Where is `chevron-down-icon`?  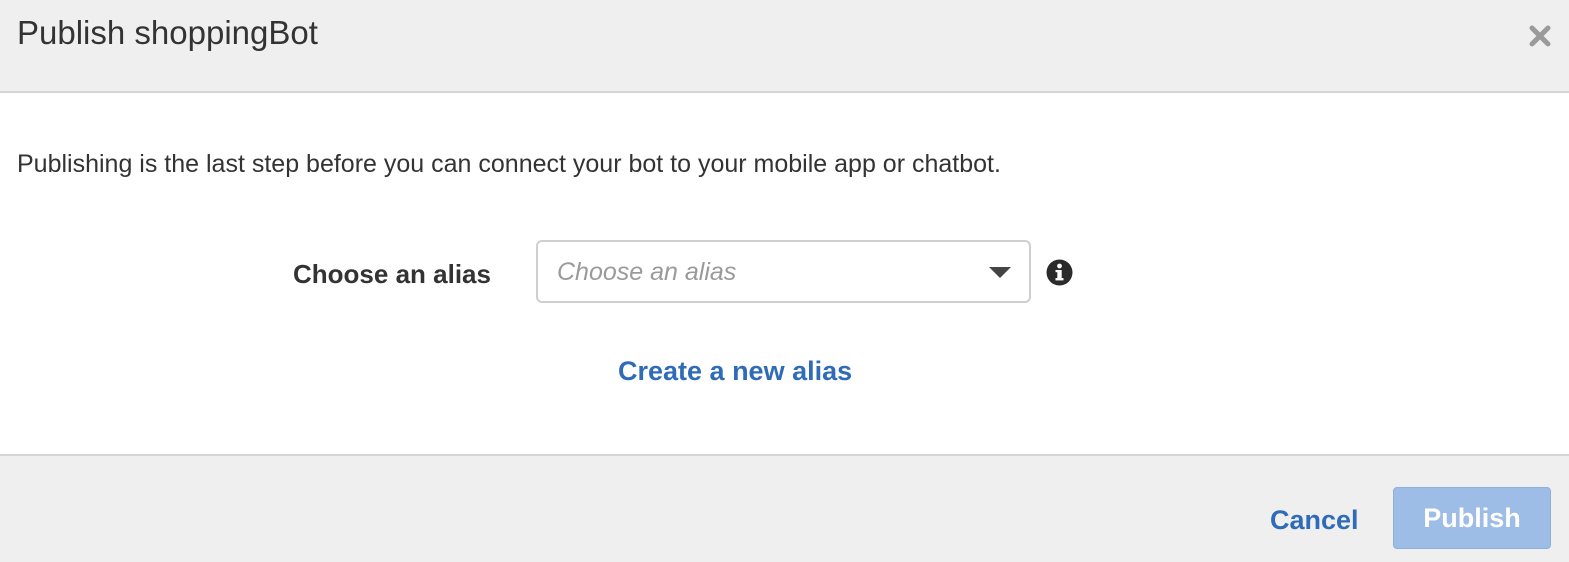
chevron-down-icon is located at coordinates (1000, 272).